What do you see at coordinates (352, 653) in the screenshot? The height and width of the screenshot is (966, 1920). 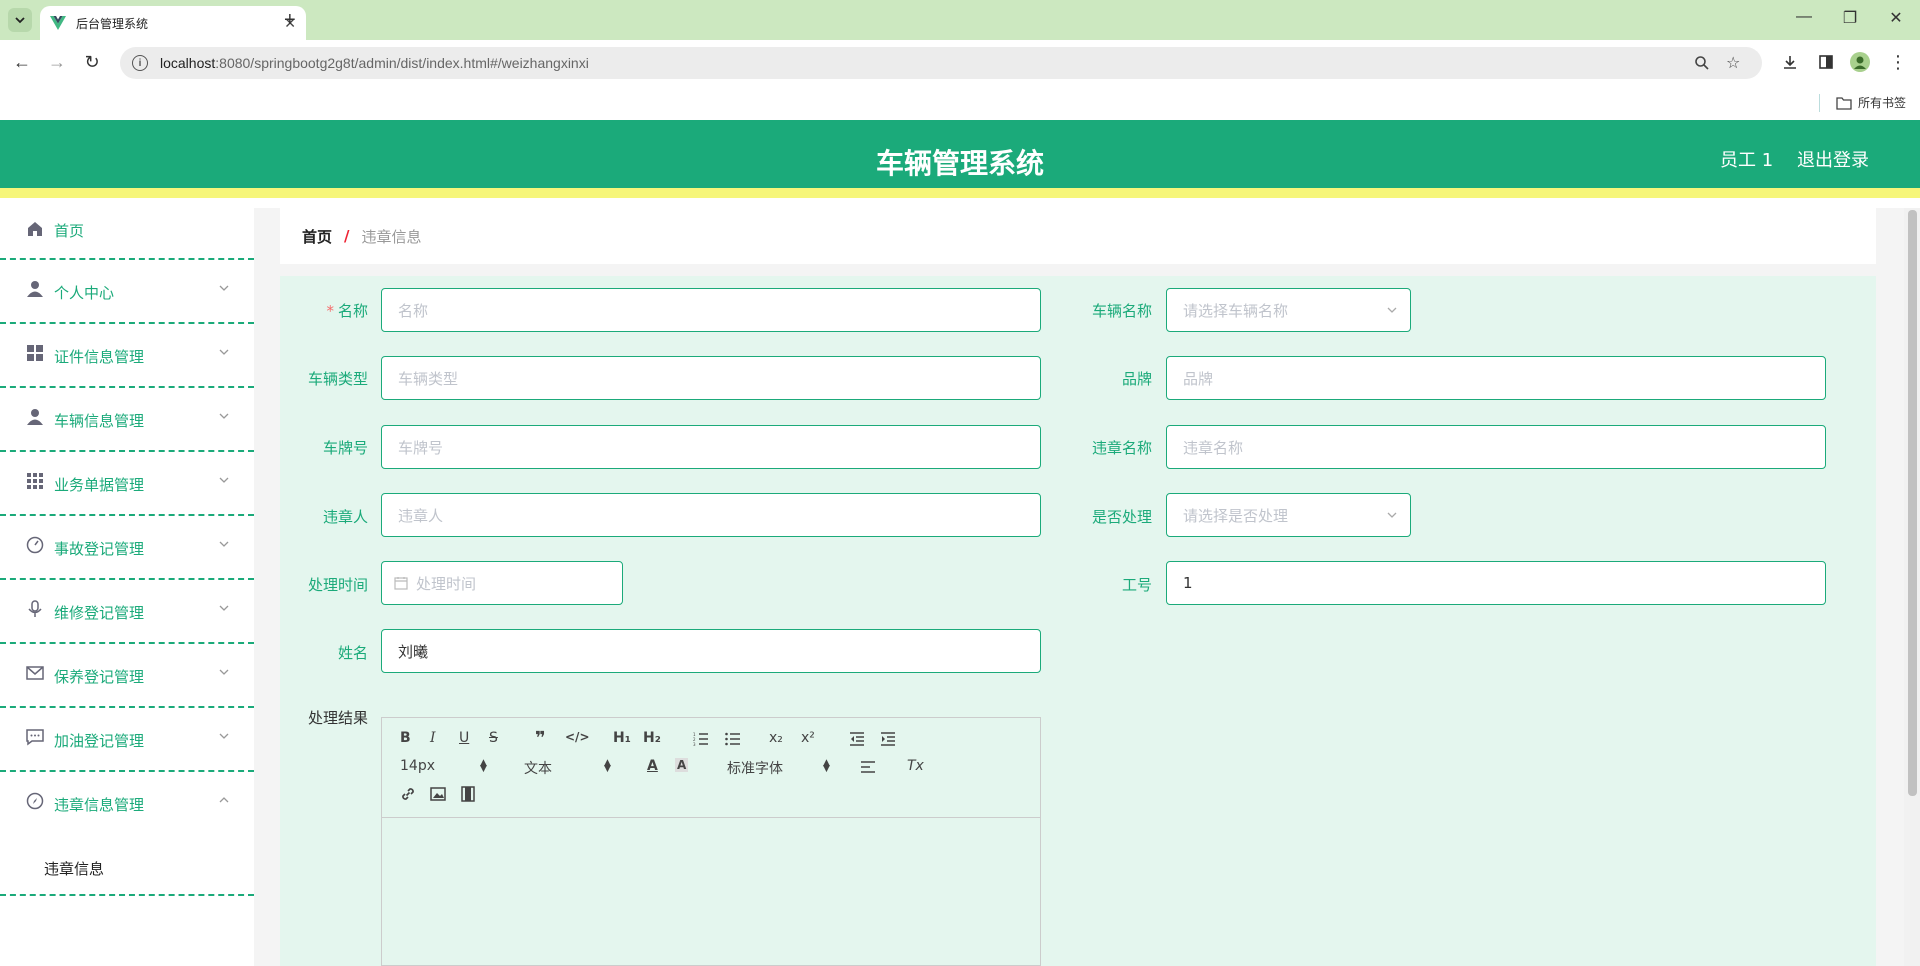 I see `full-name-label: 姓名` at bounding box center [352, 653].